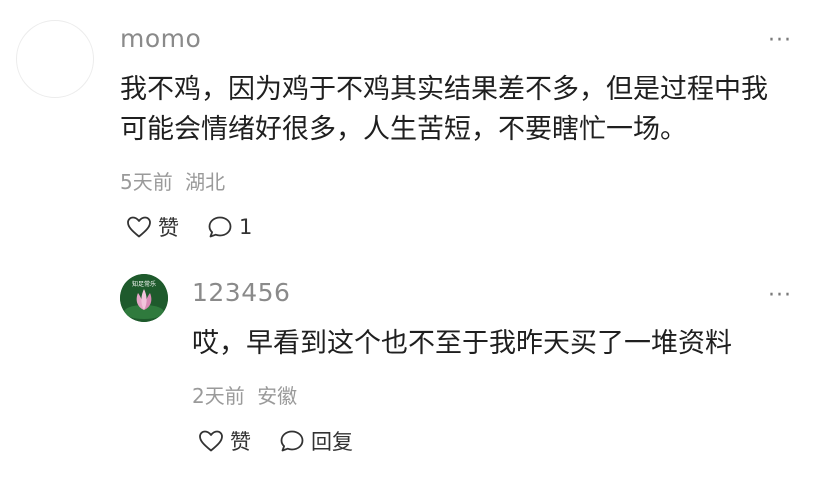 The height and width of the screenshot is (484, 840). I want to click on comment-button: 1, so click(229, 227).